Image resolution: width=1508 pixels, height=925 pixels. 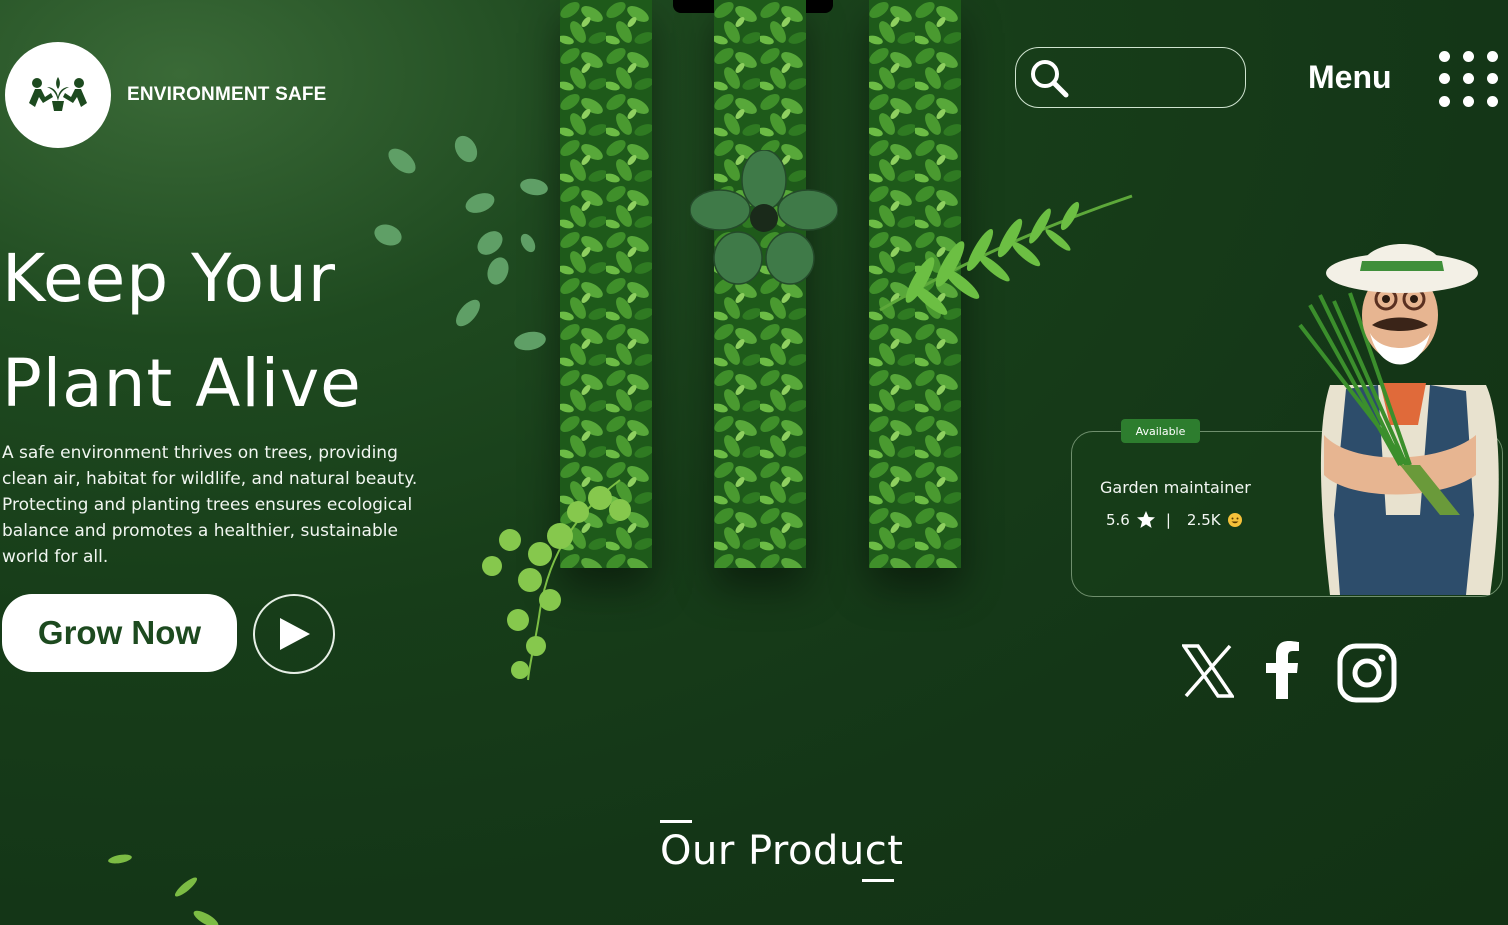 What do you see at coordinates (1350, 77) in the screenshot?
I see `menu-label: Menu` at bounding box center [1350, 77].